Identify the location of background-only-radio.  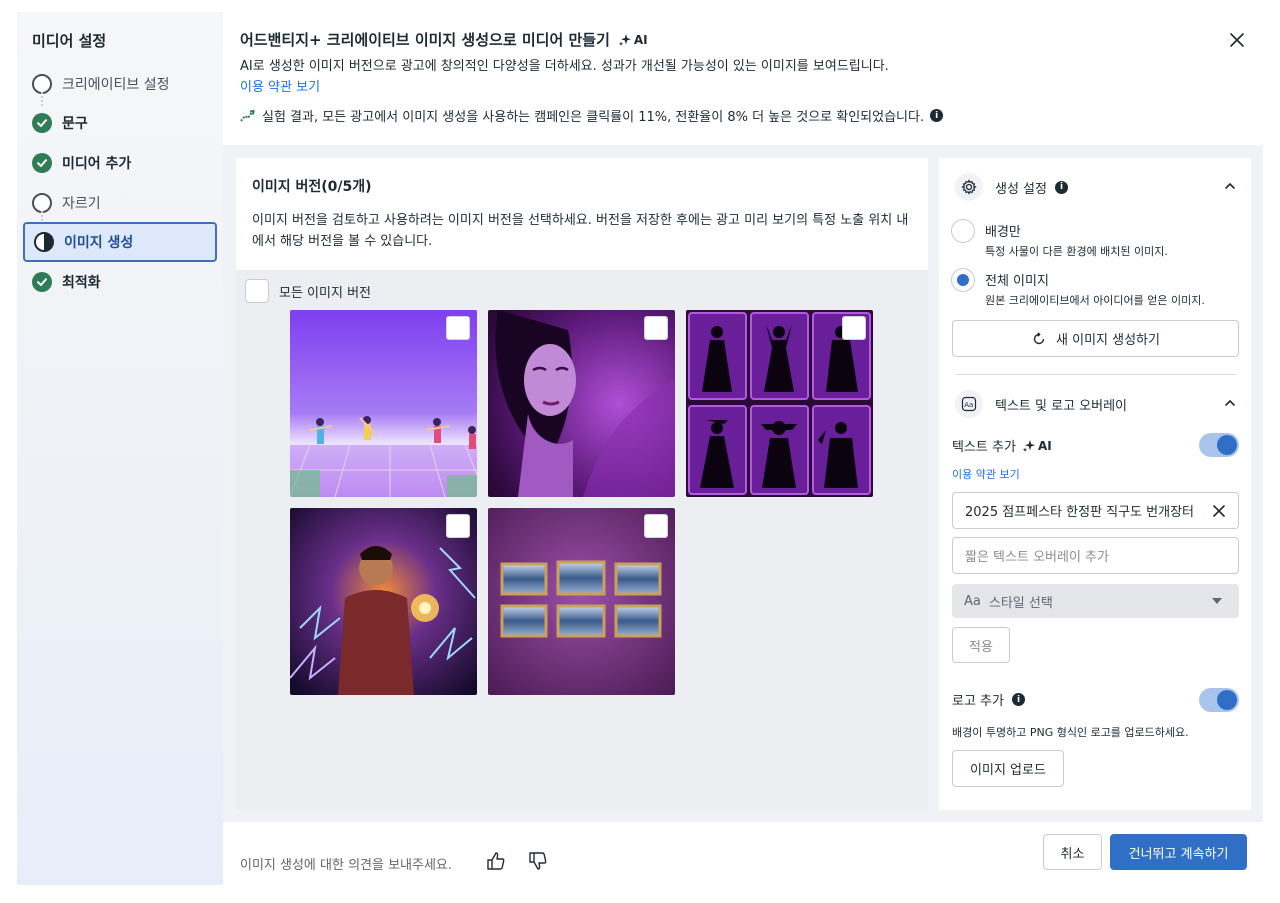
(963, 231).